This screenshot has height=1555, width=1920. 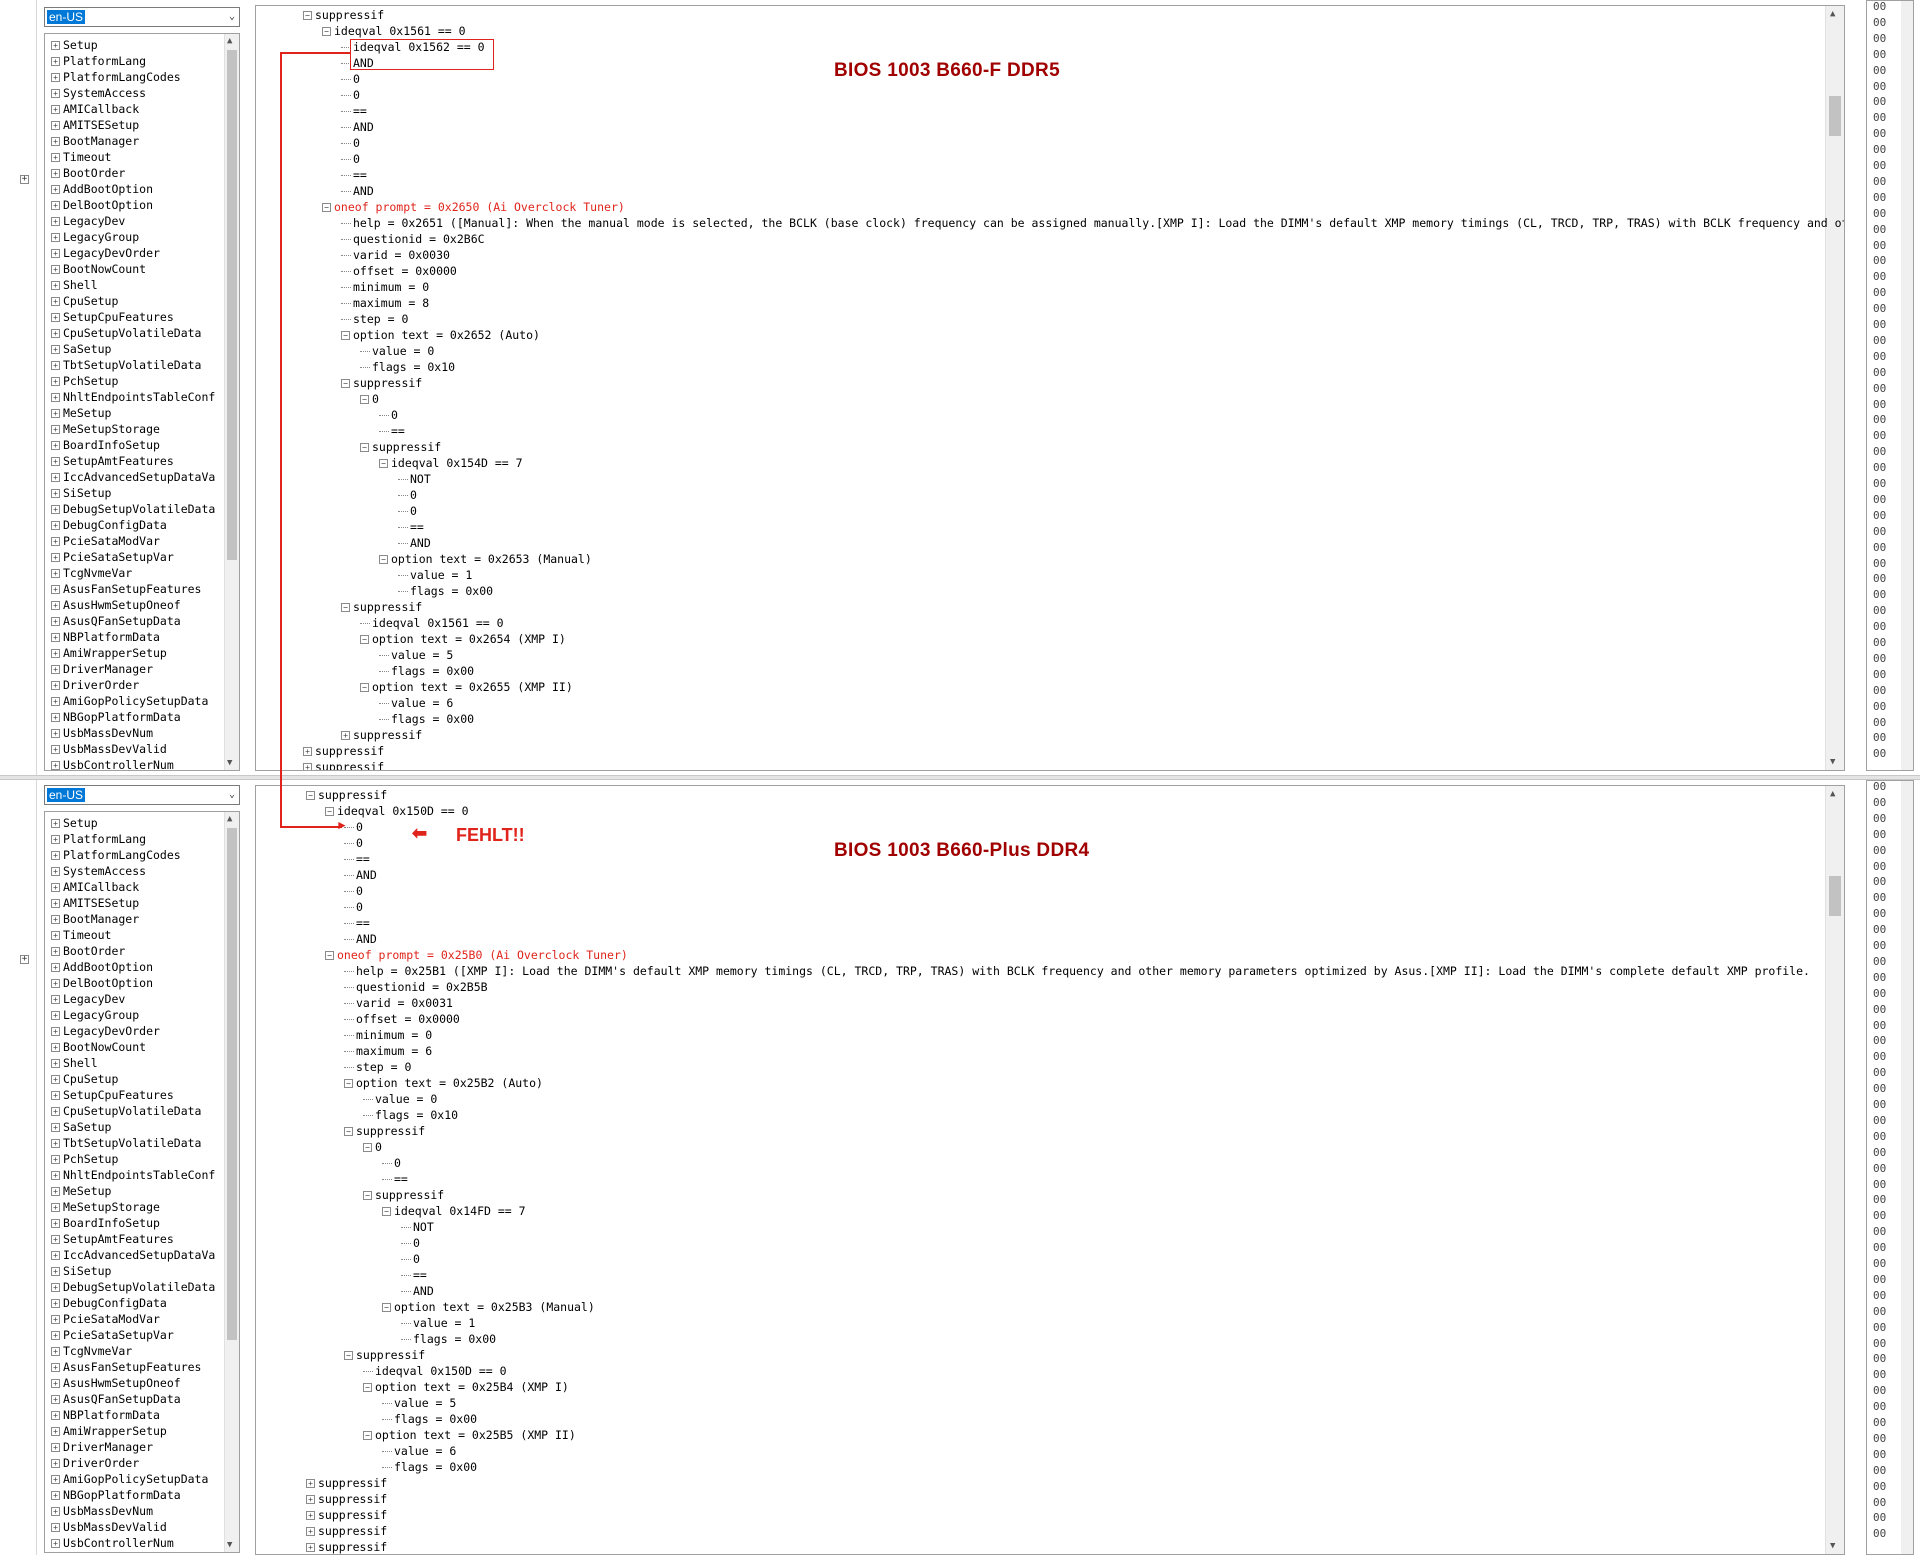 I want to click on varstore-item: + DelBootOption, so click(x=102, y=205).